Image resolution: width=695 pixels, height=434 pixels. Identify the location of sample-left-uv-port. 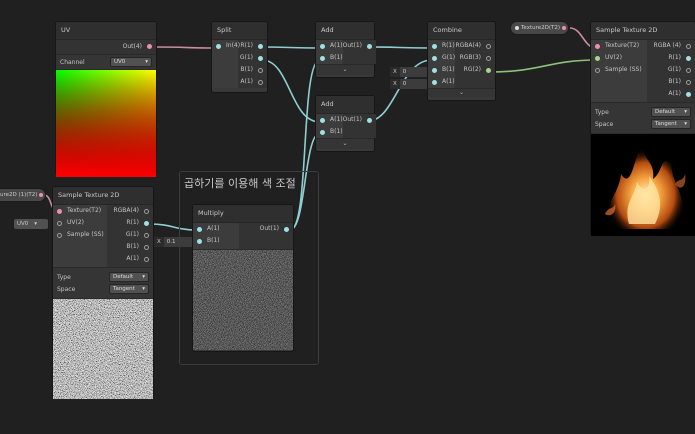
(59, 223).